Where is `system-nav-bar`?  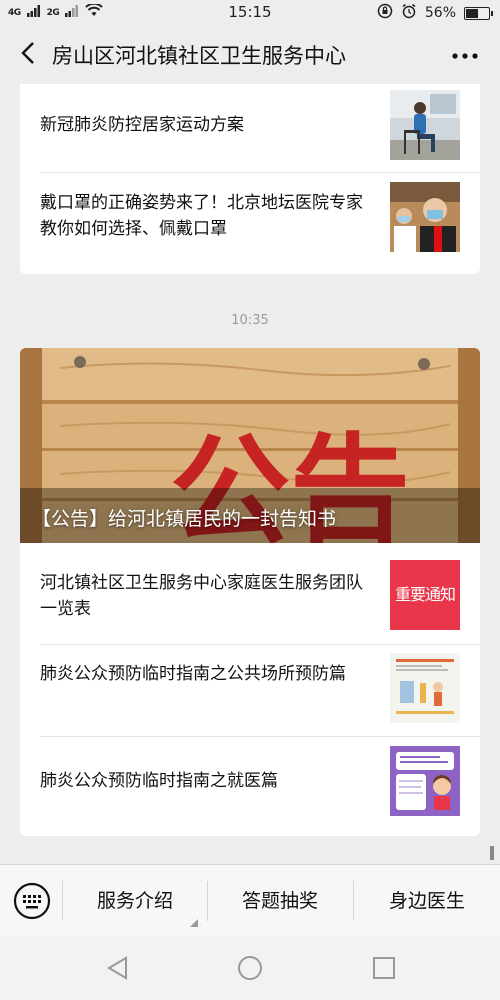 system-nav-bar is located at coordinates (250, 968).